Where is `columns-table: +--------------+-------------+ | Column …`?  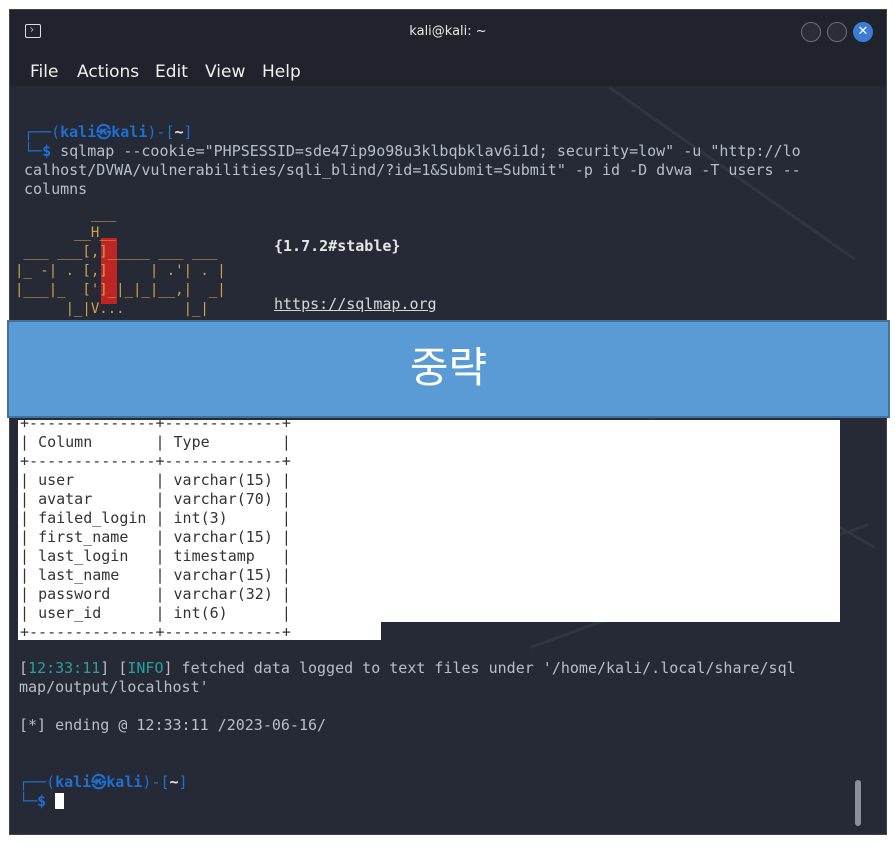
columns-table: +--------------+-------------+ | Column … is located at coordinates (155, 527).